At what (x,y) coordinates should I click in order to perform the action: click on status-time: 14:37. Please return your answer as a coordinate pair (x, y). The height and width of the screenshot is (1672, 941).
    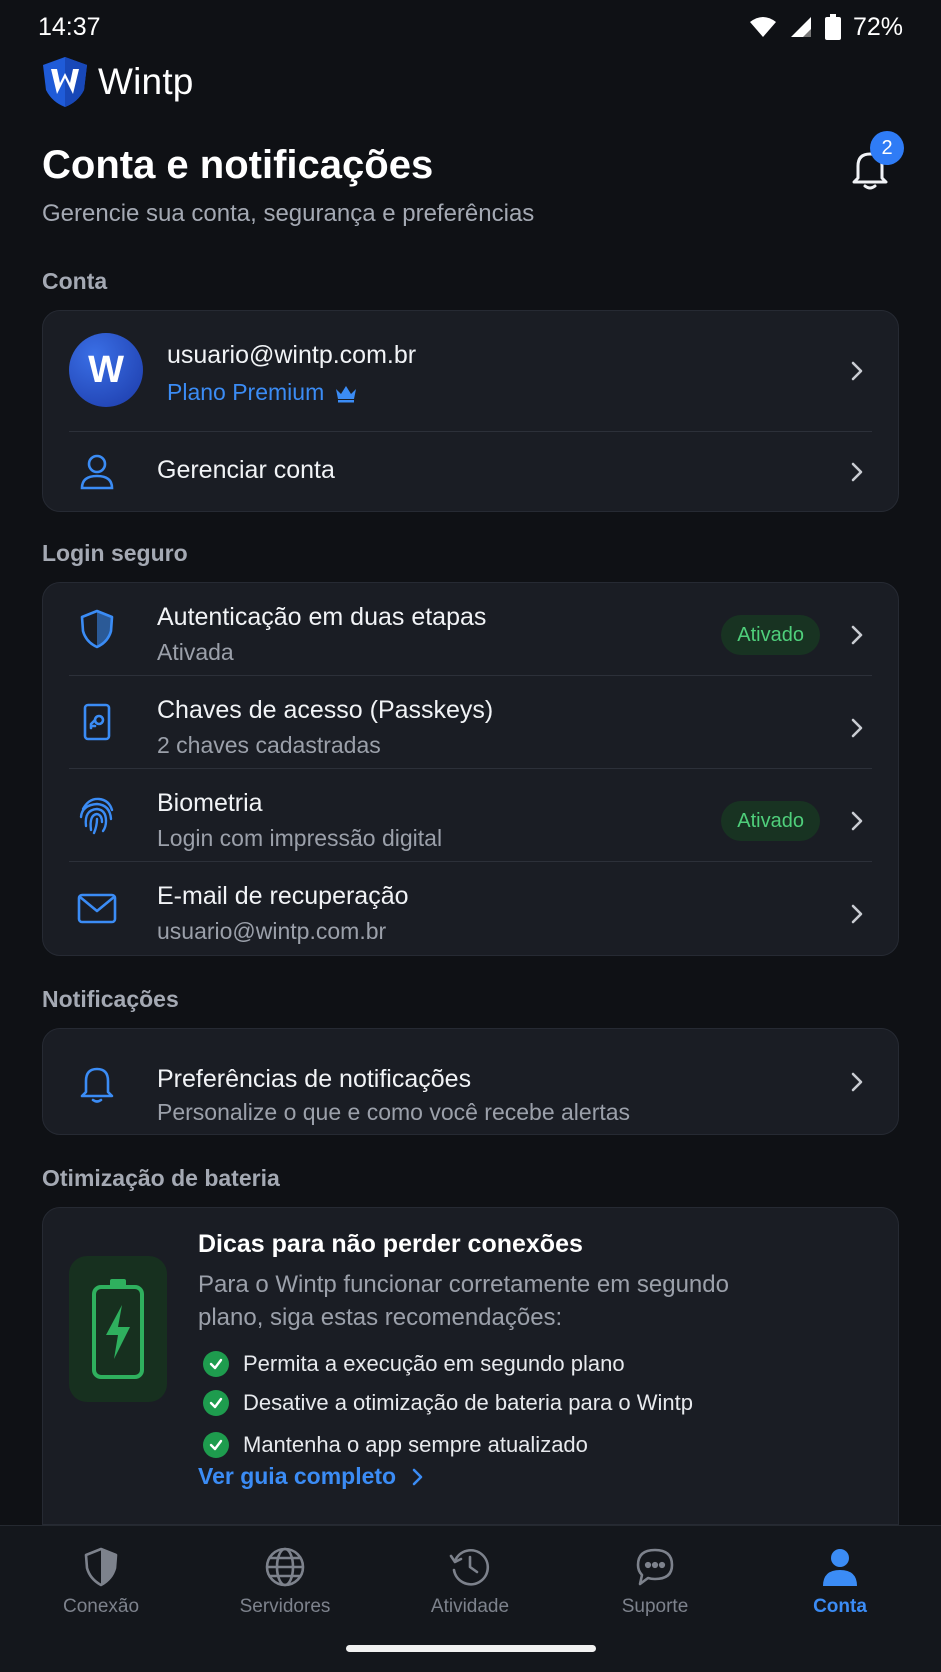
    Looking at the image, I should click on (69, 26).